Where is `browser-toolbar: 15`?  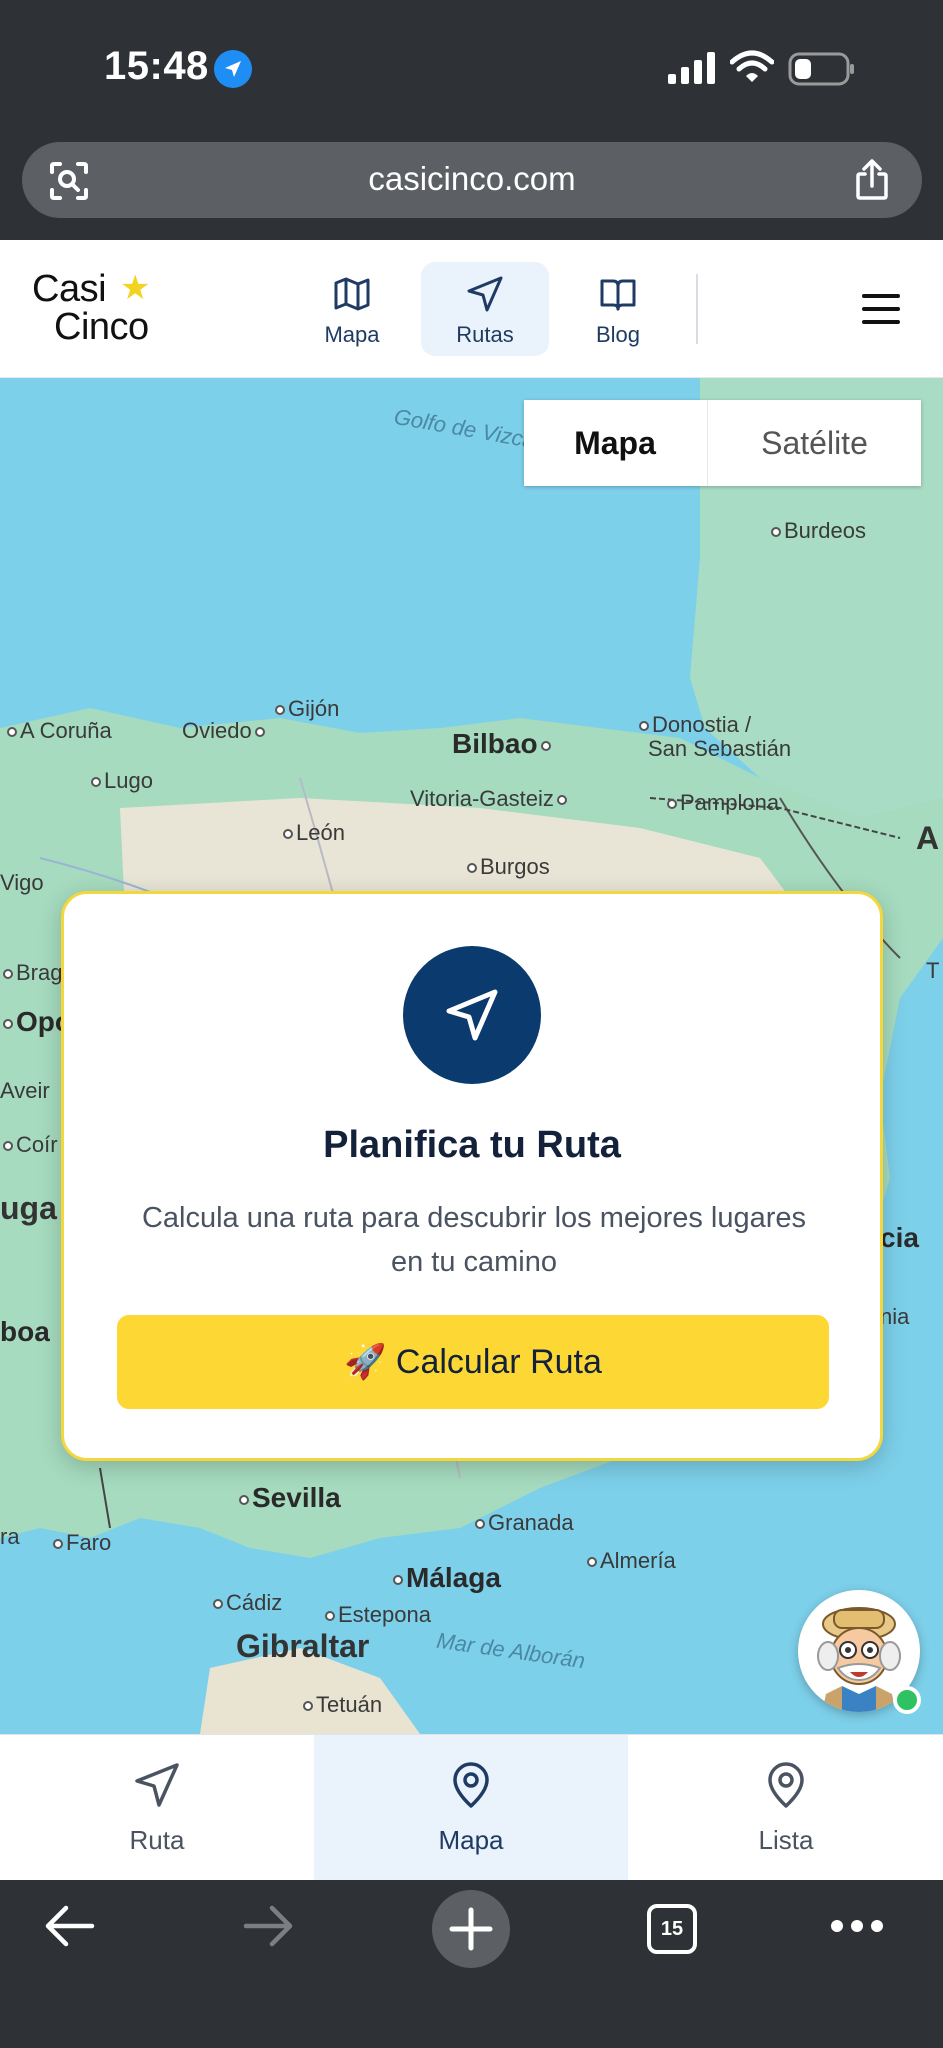
browser-toolbar: 15 is located at coordinates (471, 1964).